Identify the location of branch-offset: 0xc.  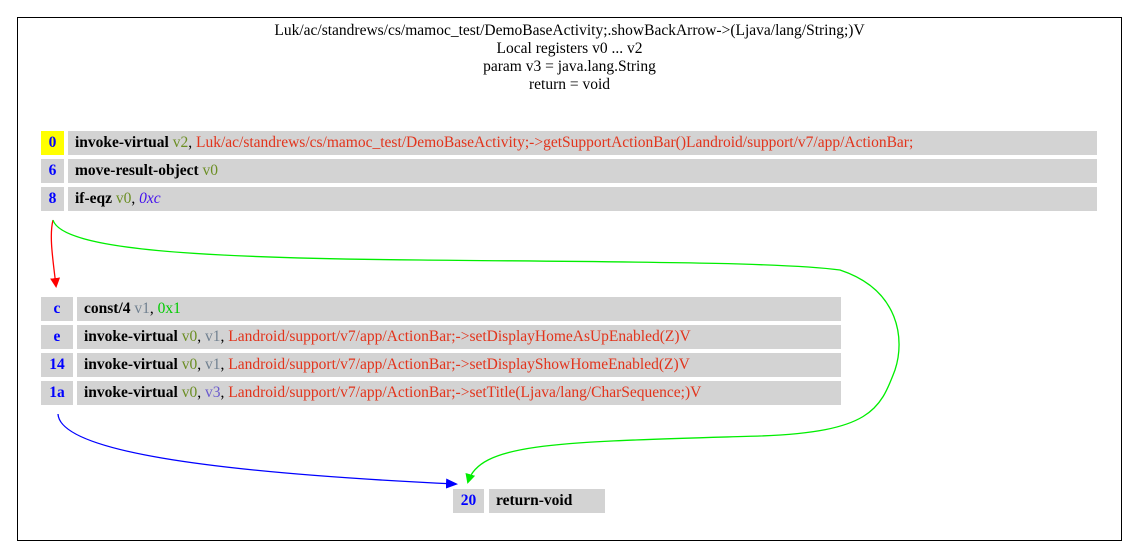
(150, 198).